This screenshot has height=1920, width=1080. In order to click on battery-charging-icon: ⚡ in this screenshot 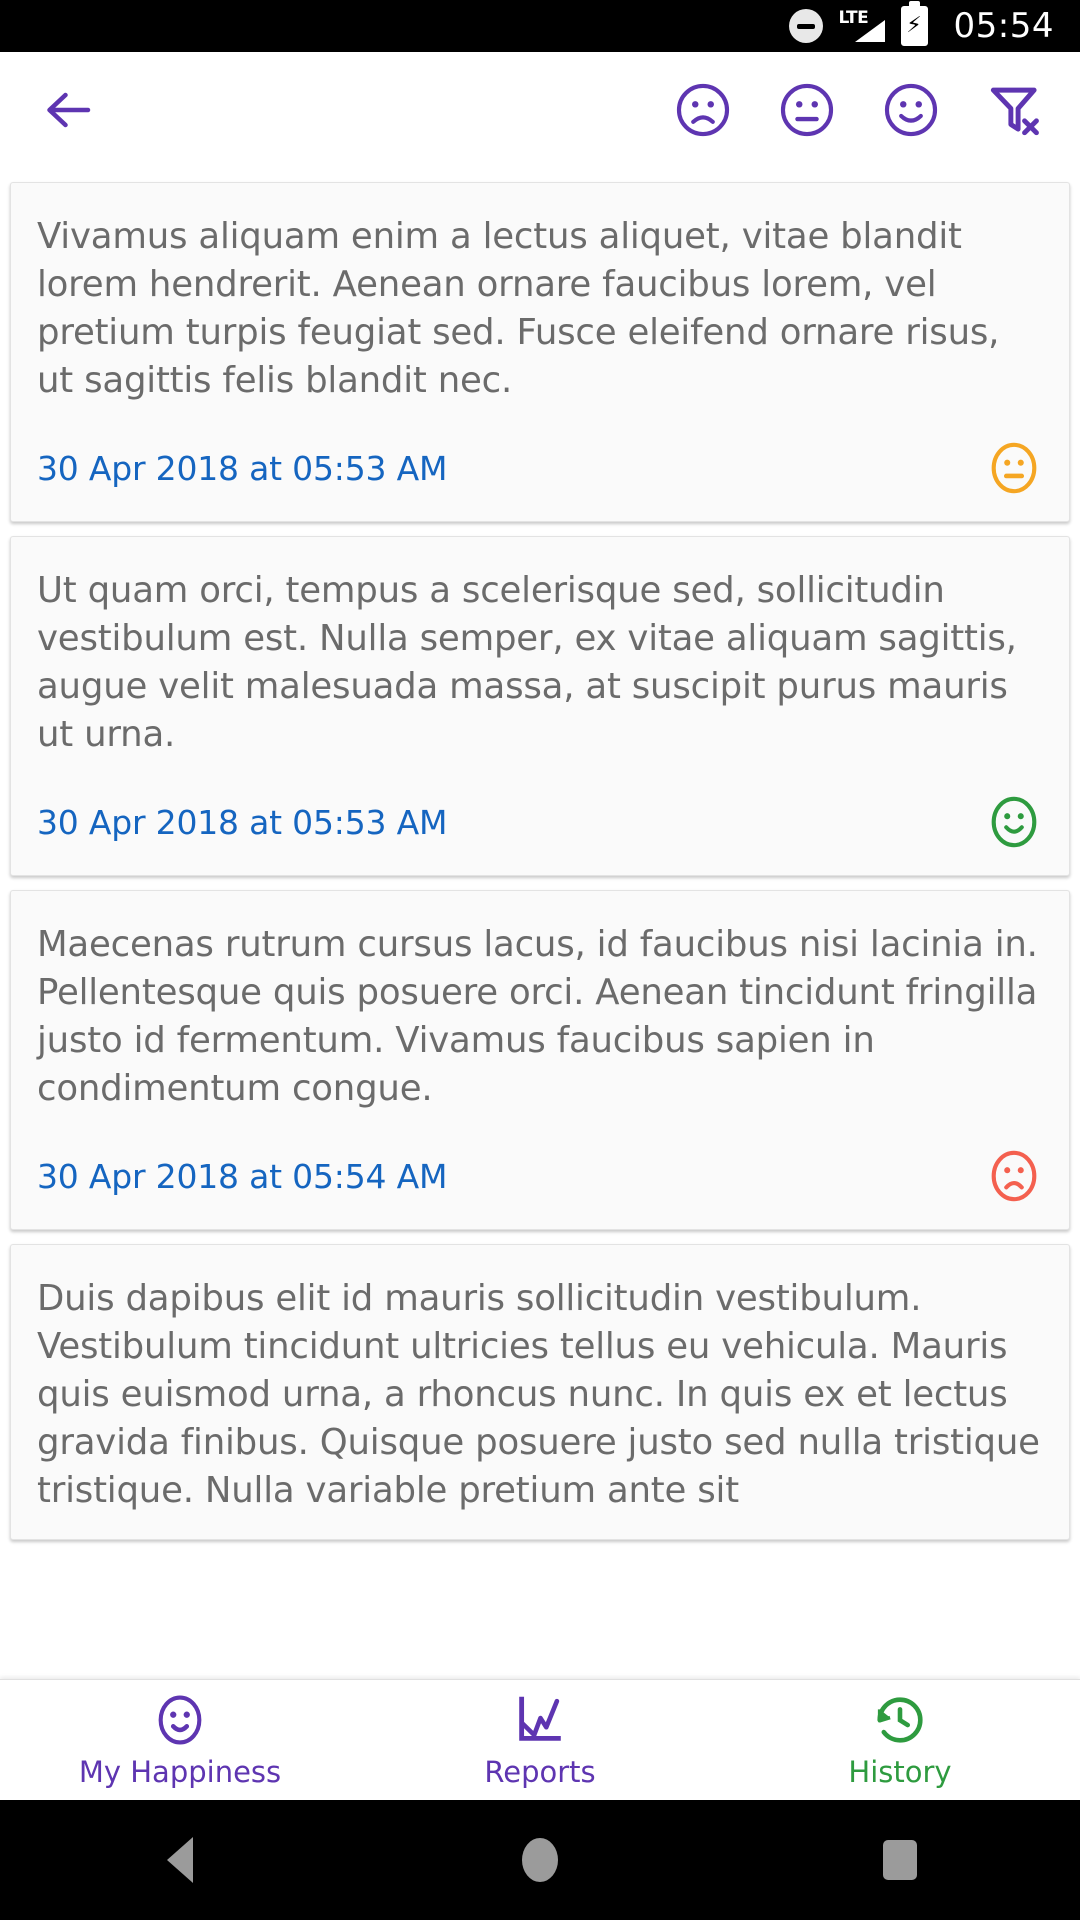, I will do `click(914, 23)`.